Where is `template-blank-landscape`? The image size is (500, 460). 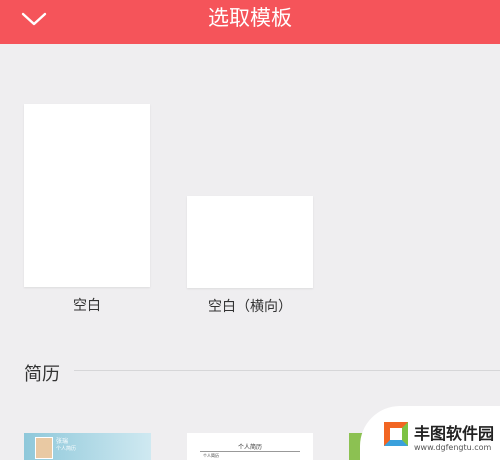 template-blank-landscape is located at coordinates (250, 242).